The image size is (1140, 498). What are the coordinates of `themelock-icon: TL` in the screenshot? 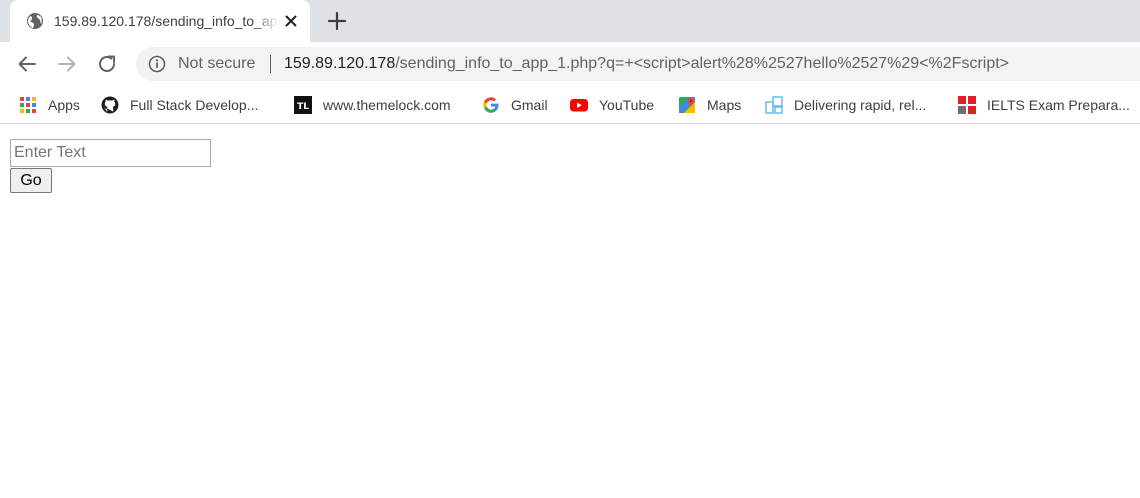 It's located at (303, 105).